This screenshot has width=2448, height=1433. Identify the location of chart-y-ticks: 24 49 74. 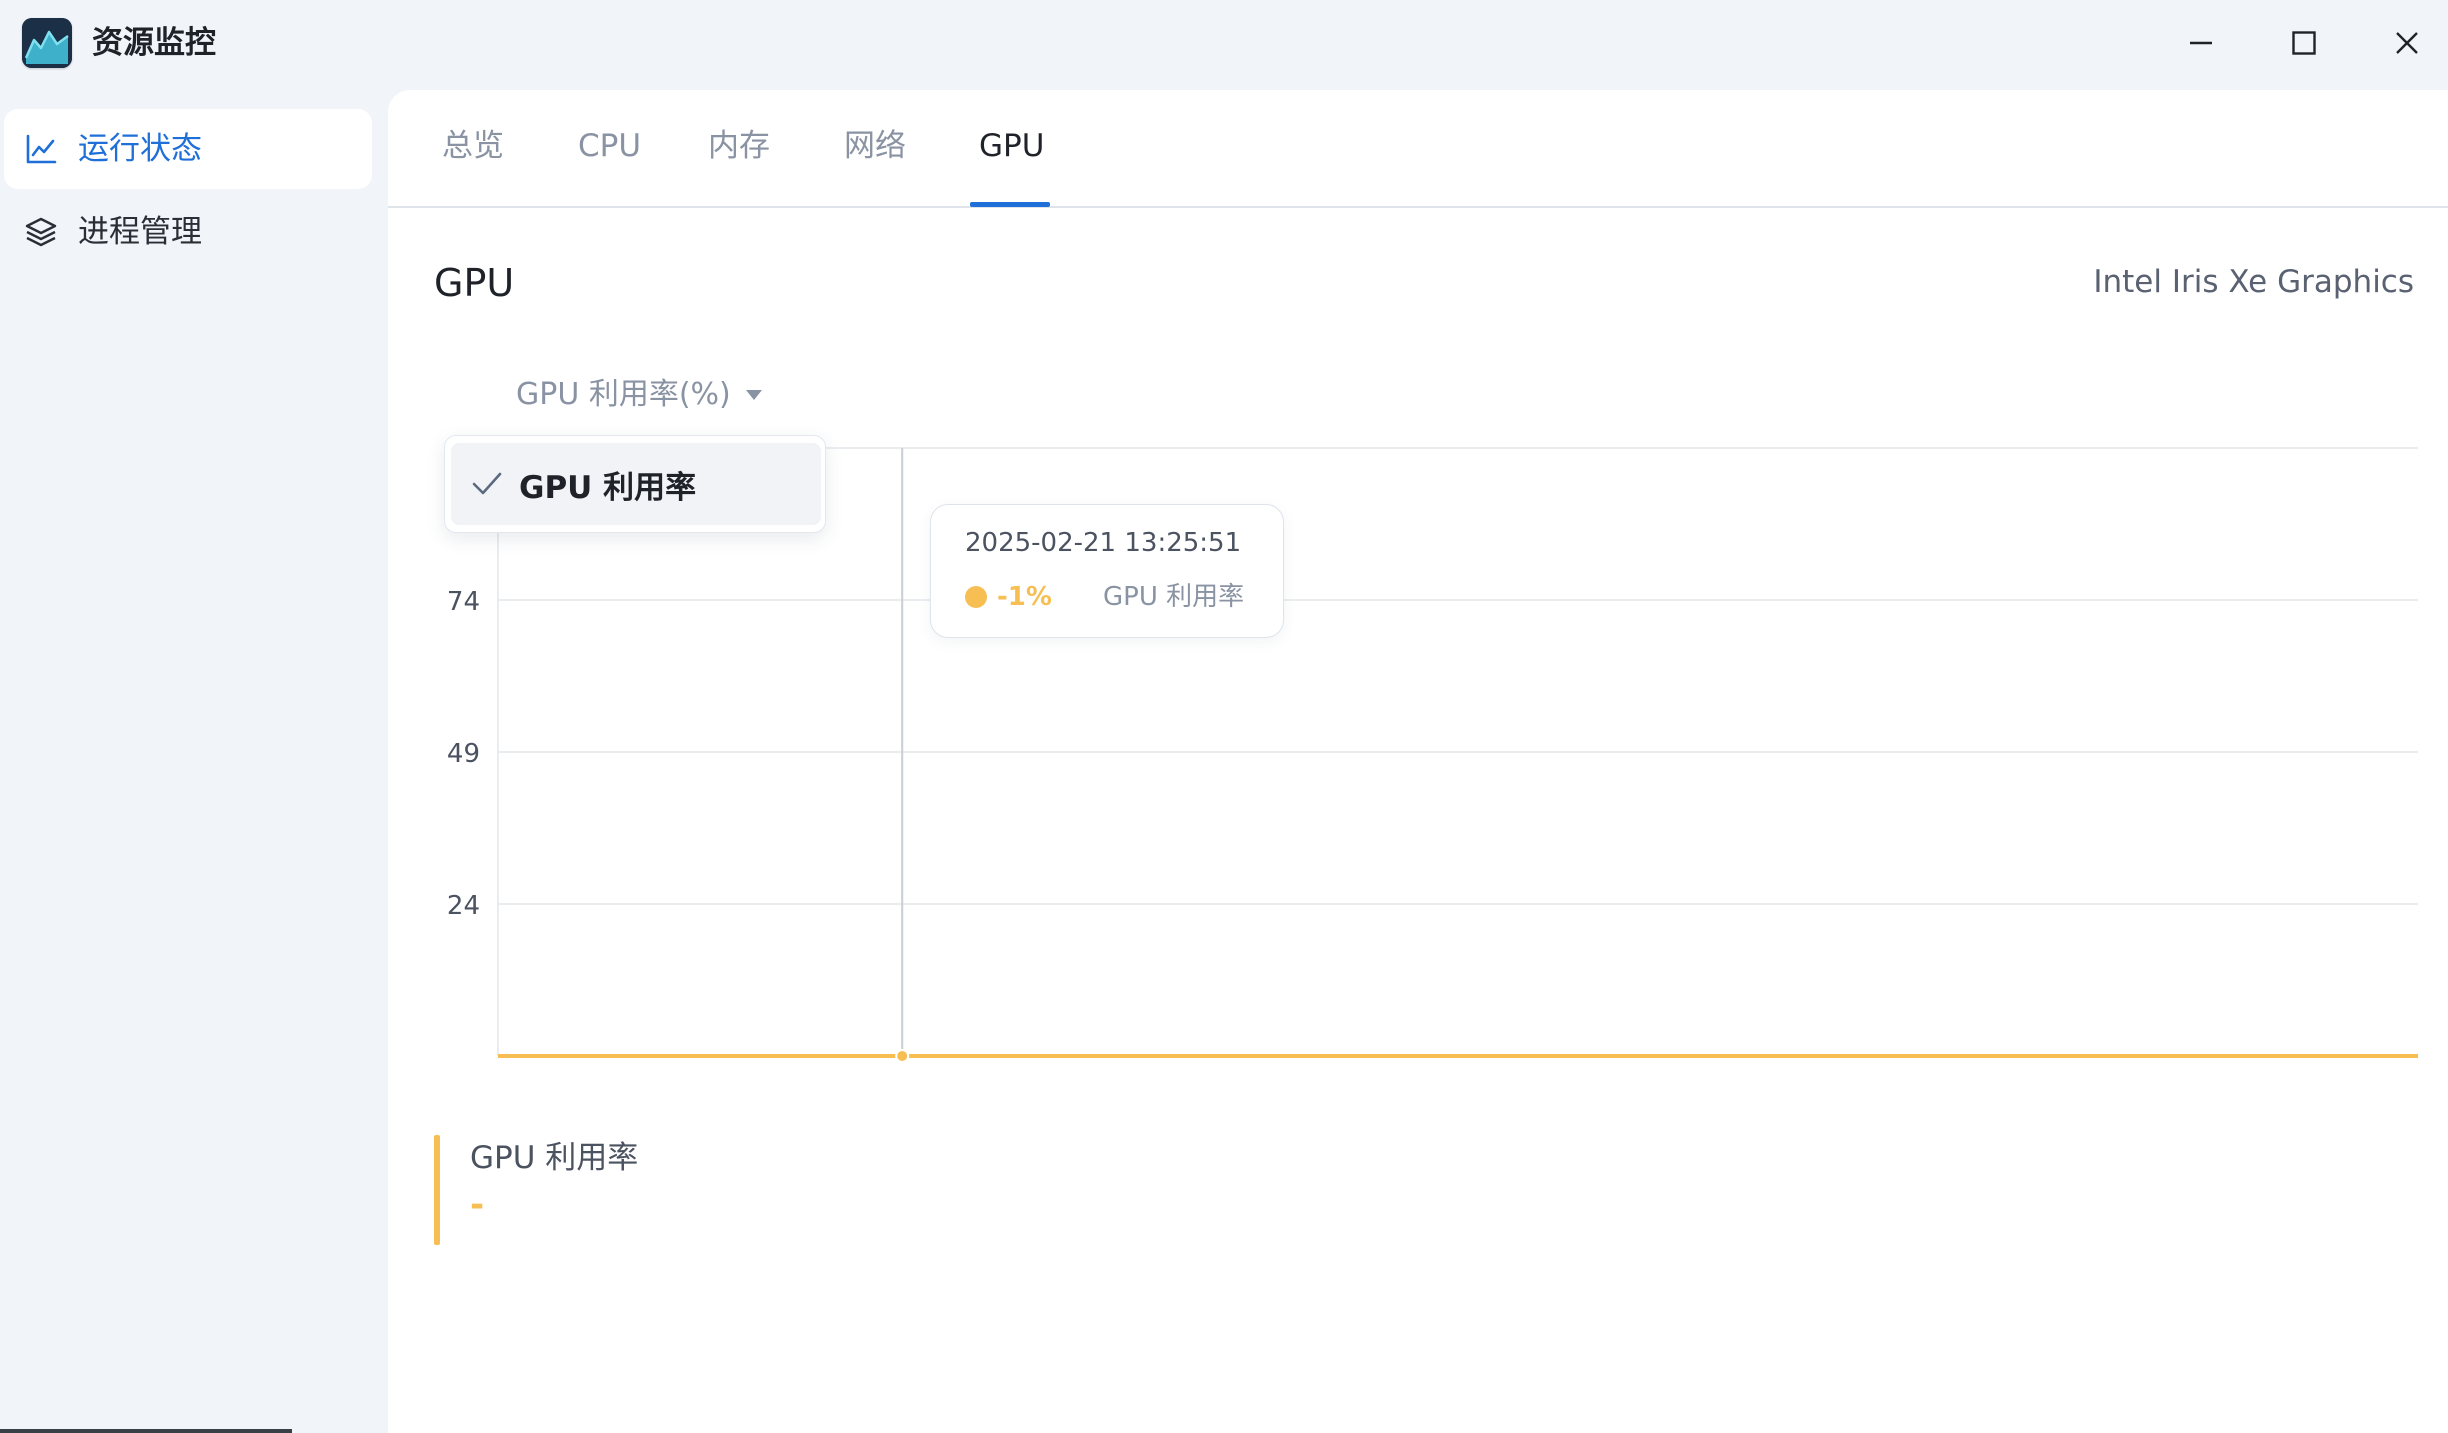
(463, 754).